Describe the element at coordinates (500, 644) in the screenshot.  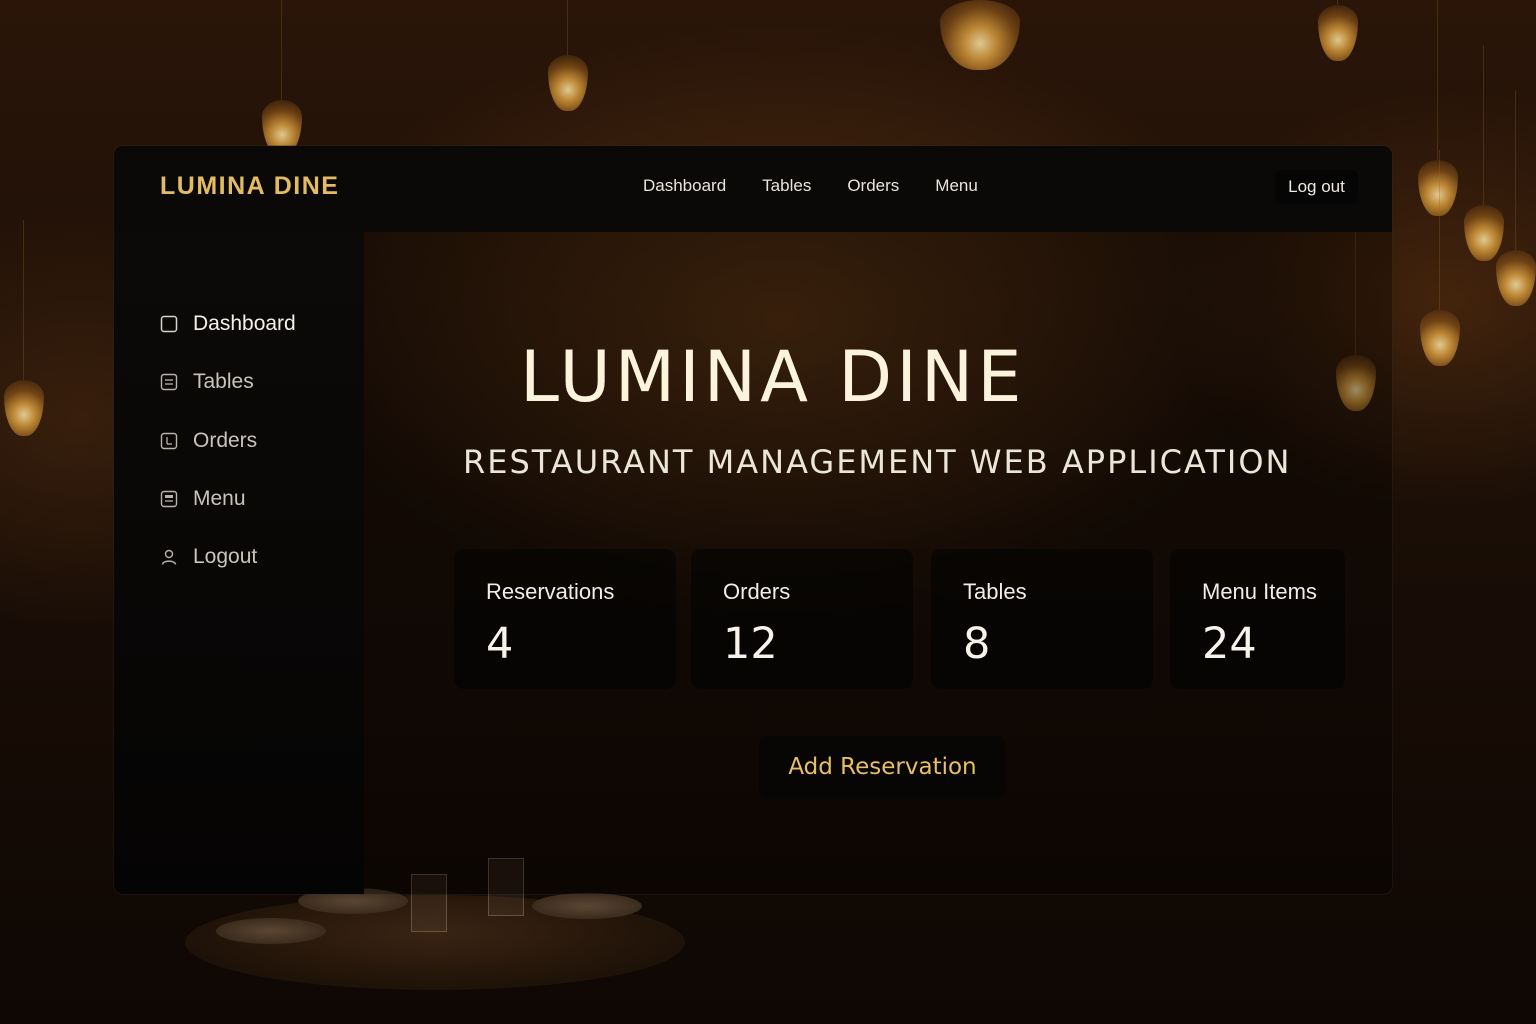
I see `stat-value: 4` at that location.